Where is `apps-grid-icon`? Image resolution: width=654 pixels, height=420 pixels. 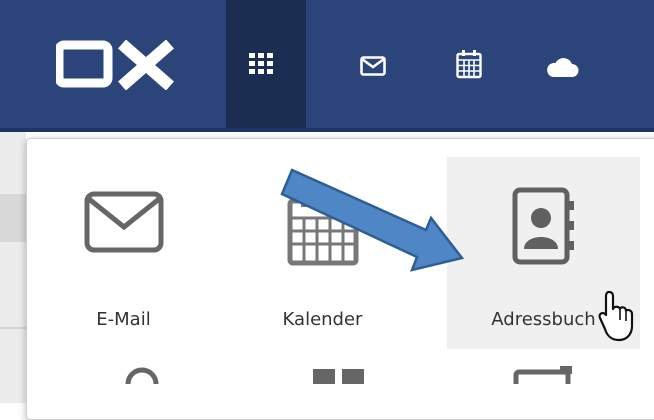 apps-grid-icon is located at coordinates (261, 63).